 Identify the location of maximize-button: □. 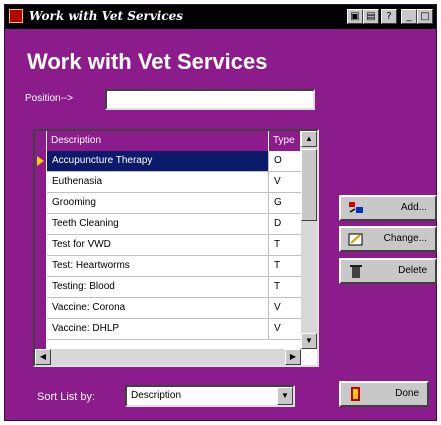
(425, 16).